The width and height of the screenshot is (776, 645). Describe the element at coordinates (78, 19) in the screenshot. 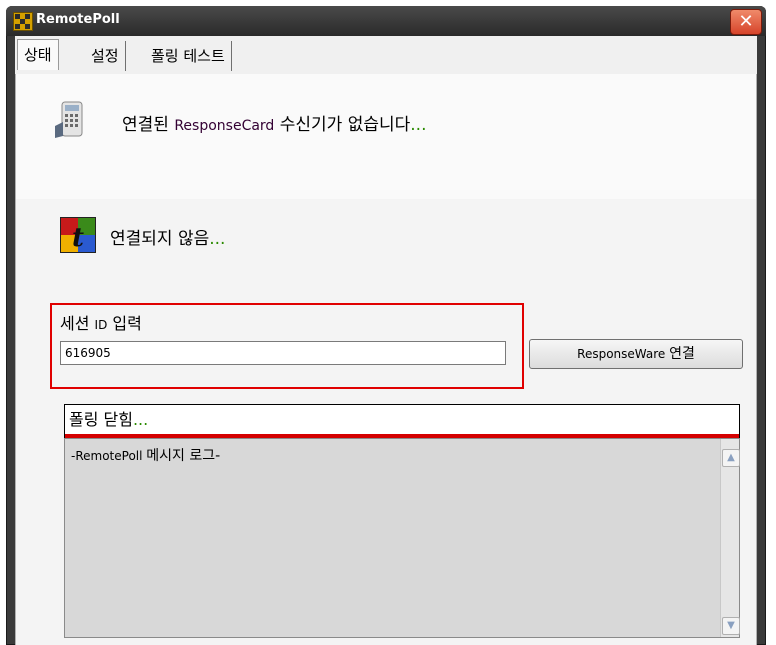

I see `window-title: RemotePoll` at that location.